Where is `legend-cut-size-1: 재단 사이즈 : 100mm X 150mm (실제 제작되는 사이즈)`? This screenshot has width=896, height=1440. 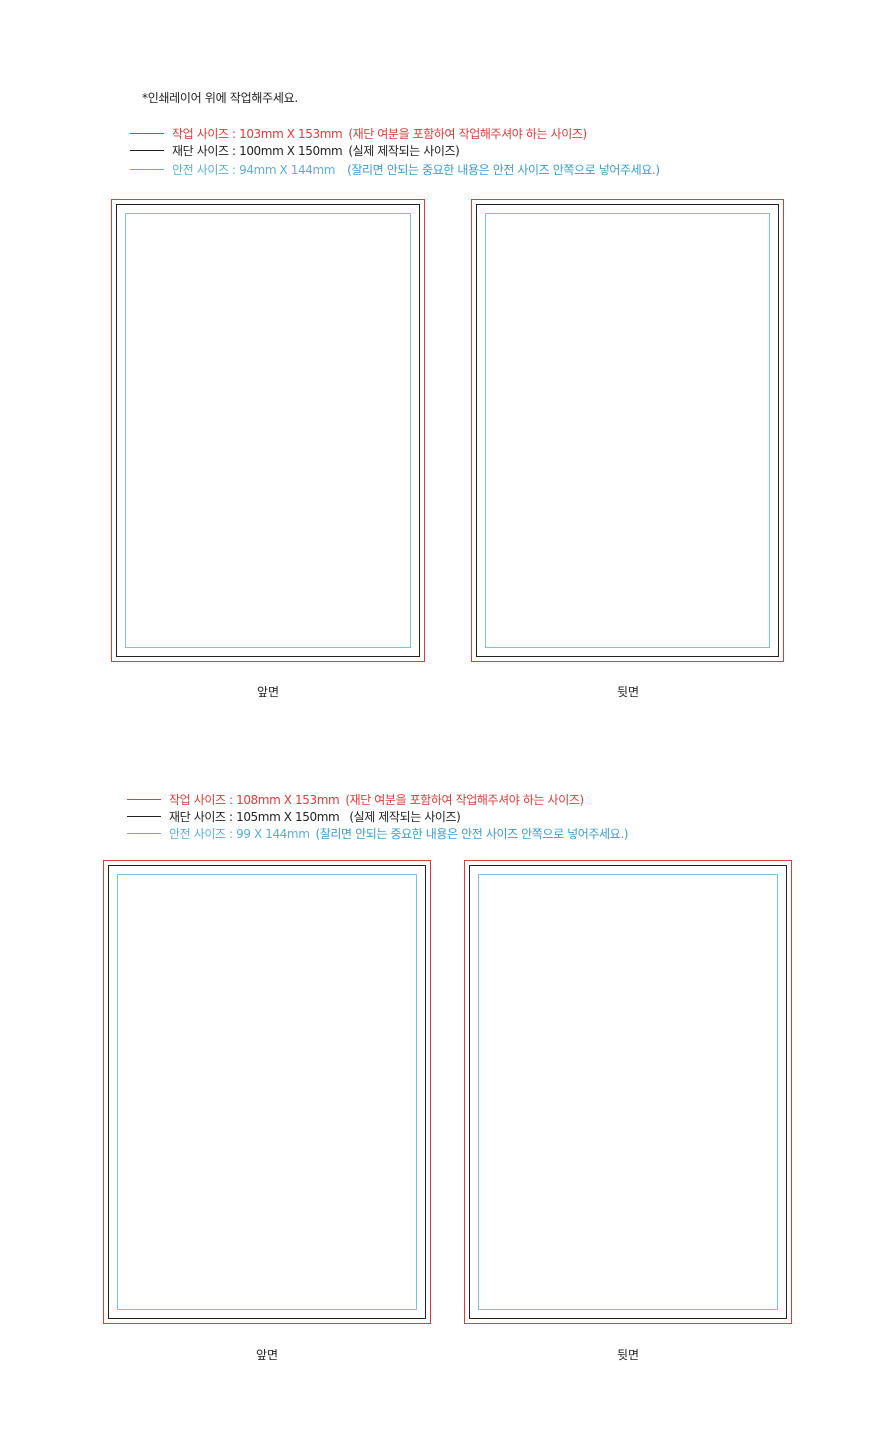 legend-cut-size-1: 재단 사이즈 : 100mm X 150mm (실제 제작되는 사이즈) is located at coordinates (295, 150).